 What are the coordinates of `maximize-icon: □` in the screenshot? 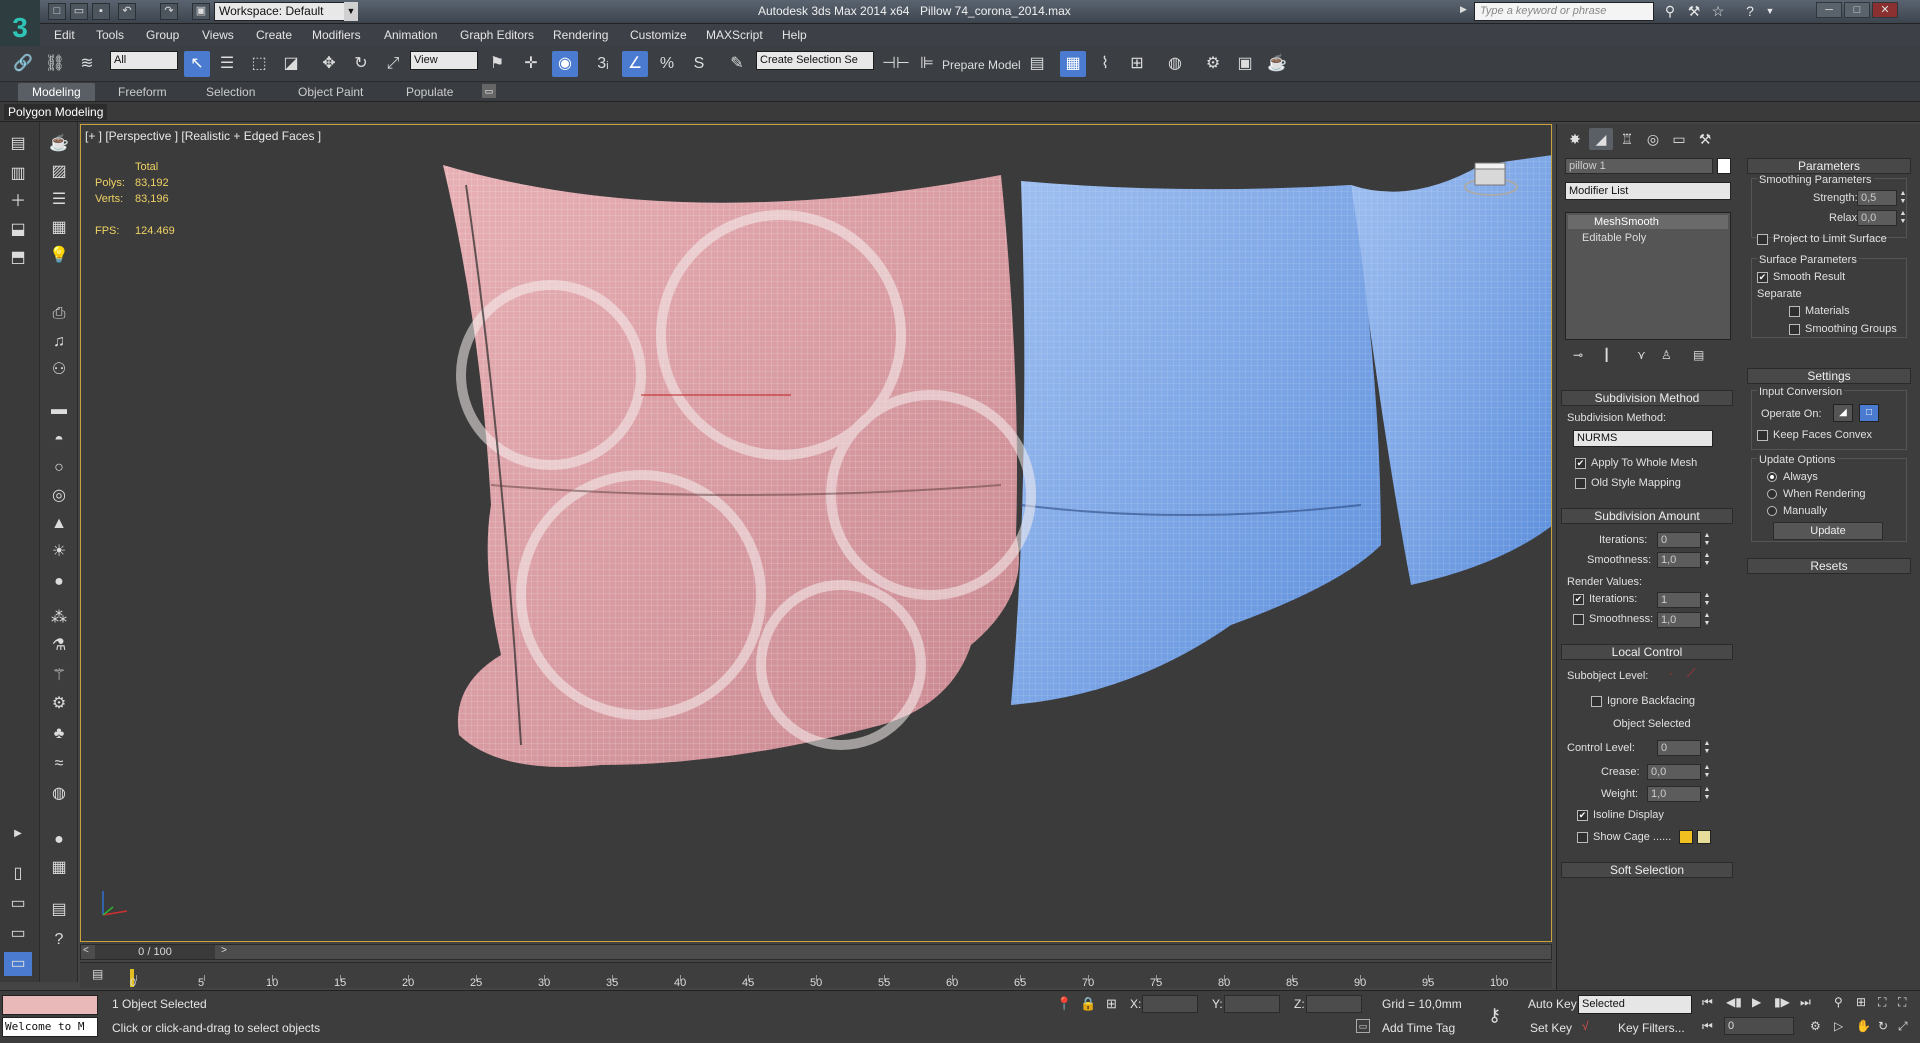 It's located at (1857, 10).